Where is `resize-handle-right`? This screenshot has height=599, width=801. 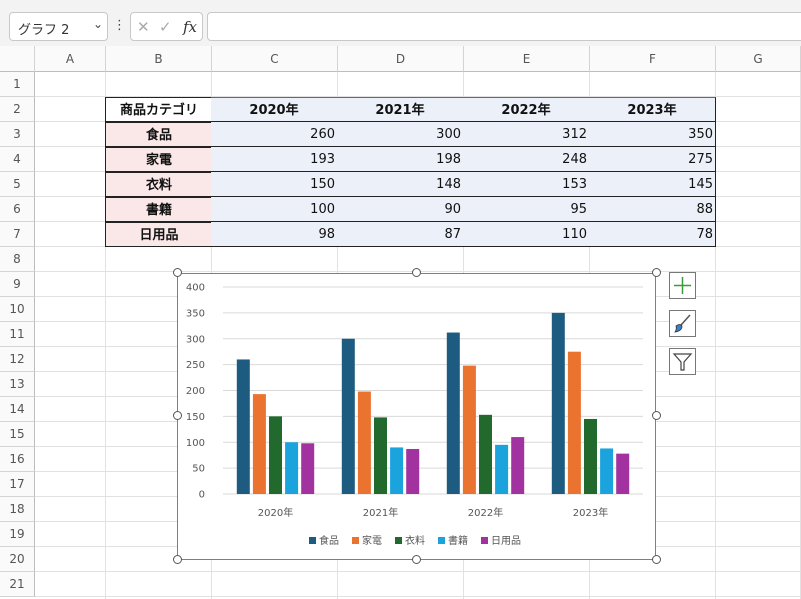
resize-handle-right is located at coordinates (656, 415).